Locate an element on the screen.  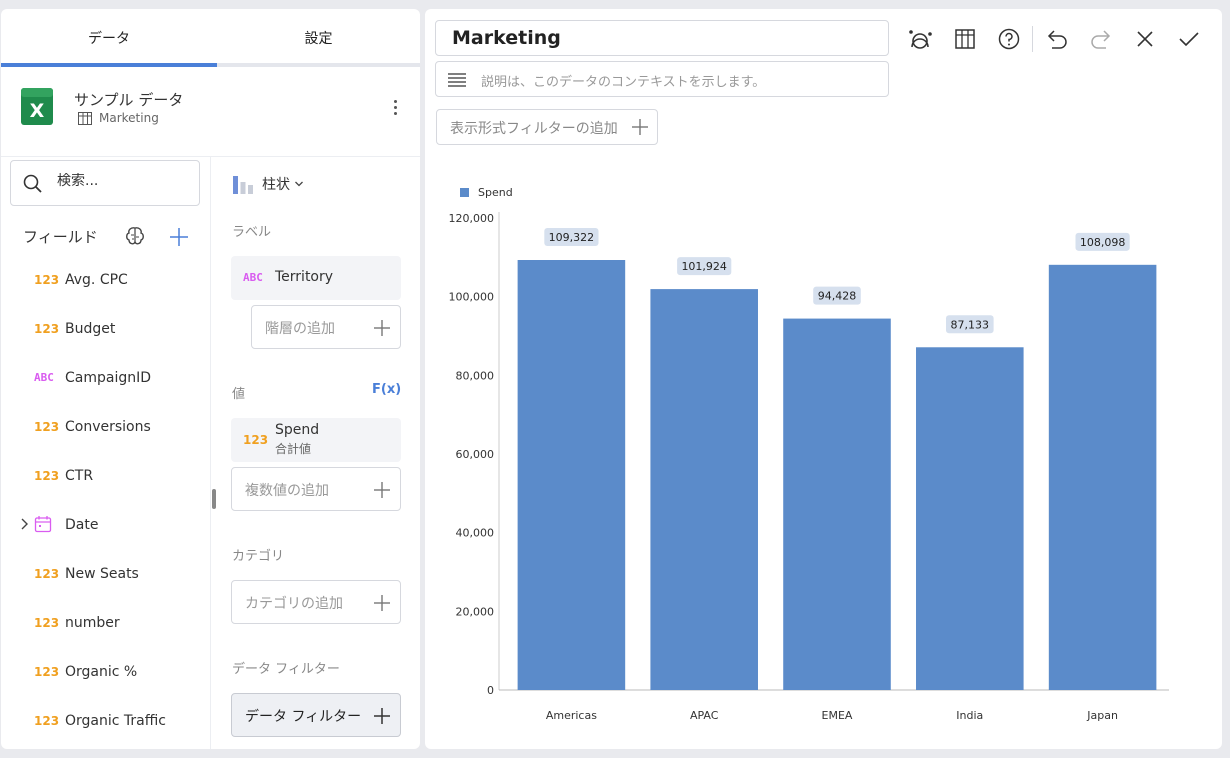
tab-data: データ is located at coordinates (109, 38).